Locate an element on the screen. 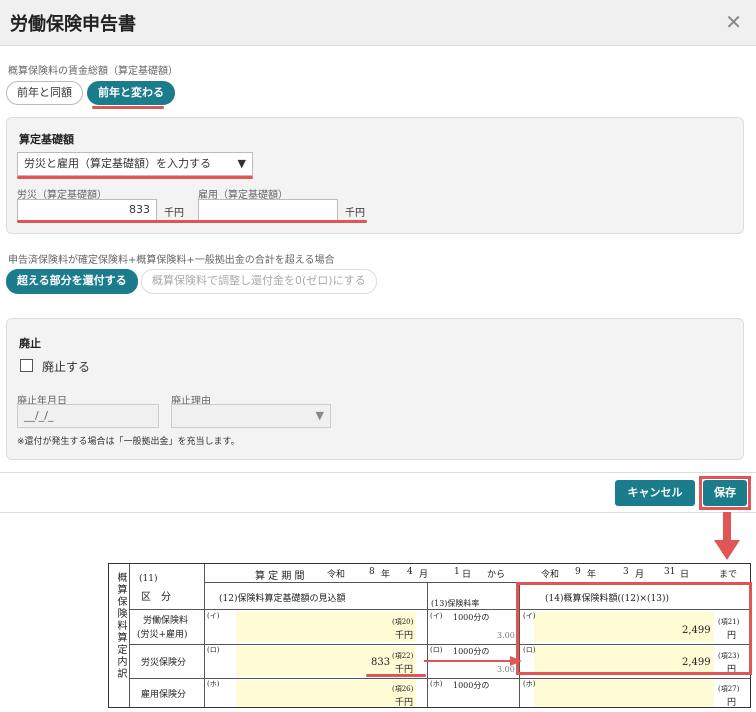  row2-amount-unit: 円 is located at coordinates (732, 703).